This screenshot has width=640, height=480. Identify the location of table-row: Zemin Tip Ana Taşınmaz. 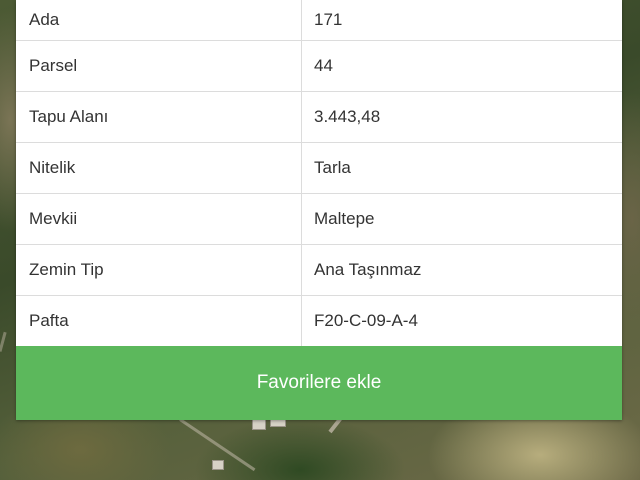
(319, 270).